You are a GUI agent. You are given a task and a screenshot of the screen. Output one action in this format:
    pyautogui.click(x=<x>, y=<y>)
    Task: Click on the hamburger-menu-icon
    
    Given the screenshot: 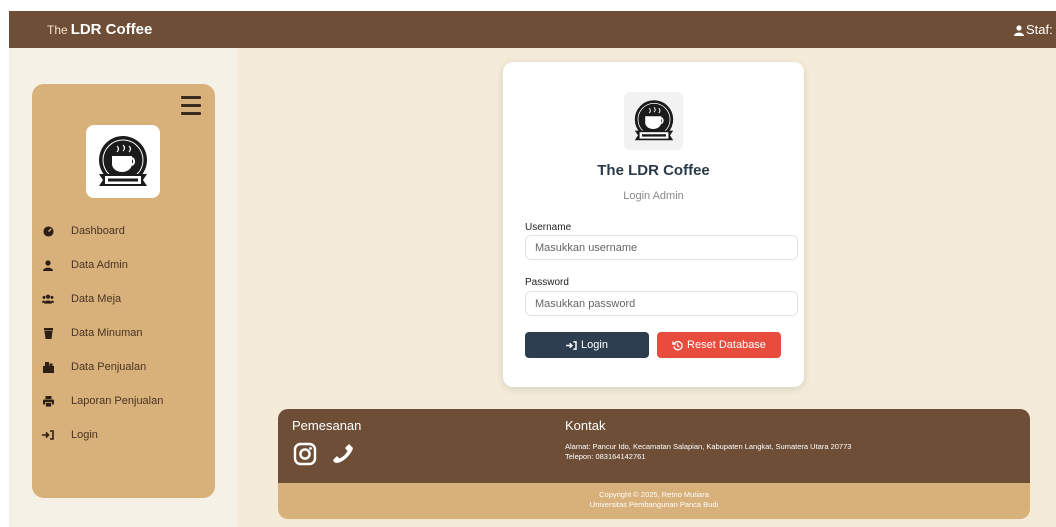 What is the action you would take?
    pyautogui.click(x=191, y=106)
    